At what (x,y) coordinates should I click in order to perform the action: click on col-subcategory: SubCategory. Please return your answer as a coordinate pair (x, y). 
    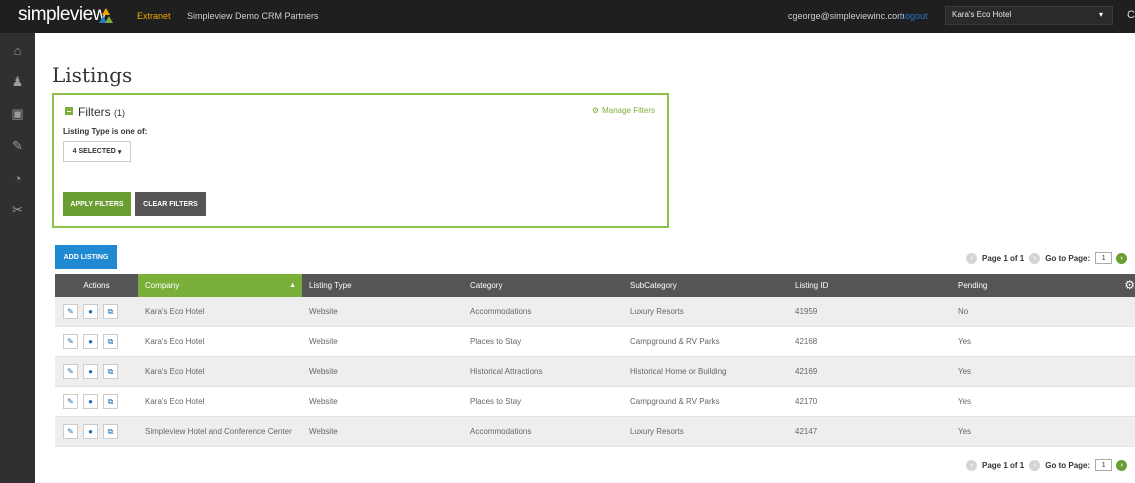
    Looking at the image, I should click on (705, 285).